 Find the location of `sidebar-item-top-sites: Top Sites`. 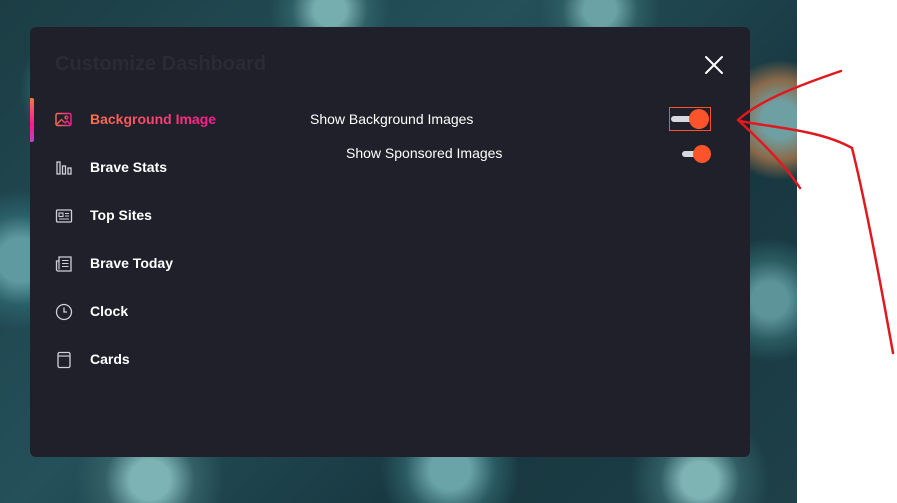

sidebar-item-top-sites: Top Sites is located at coordinates (150, 216).